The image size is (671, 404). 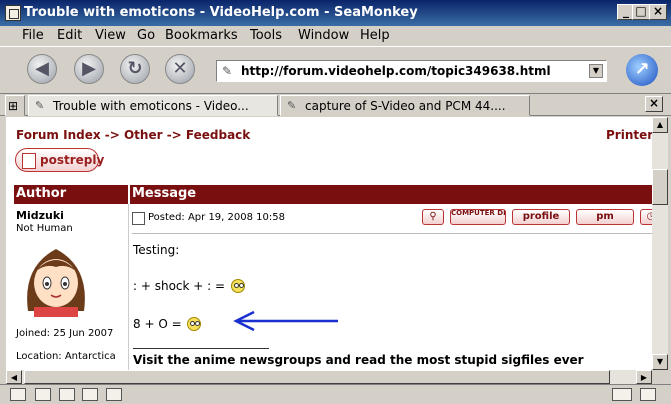 What do you see at coordinates (644, 377) in the screenshot?
I see `scroll-right-icon: ▶` at bounding box center [644, 377].